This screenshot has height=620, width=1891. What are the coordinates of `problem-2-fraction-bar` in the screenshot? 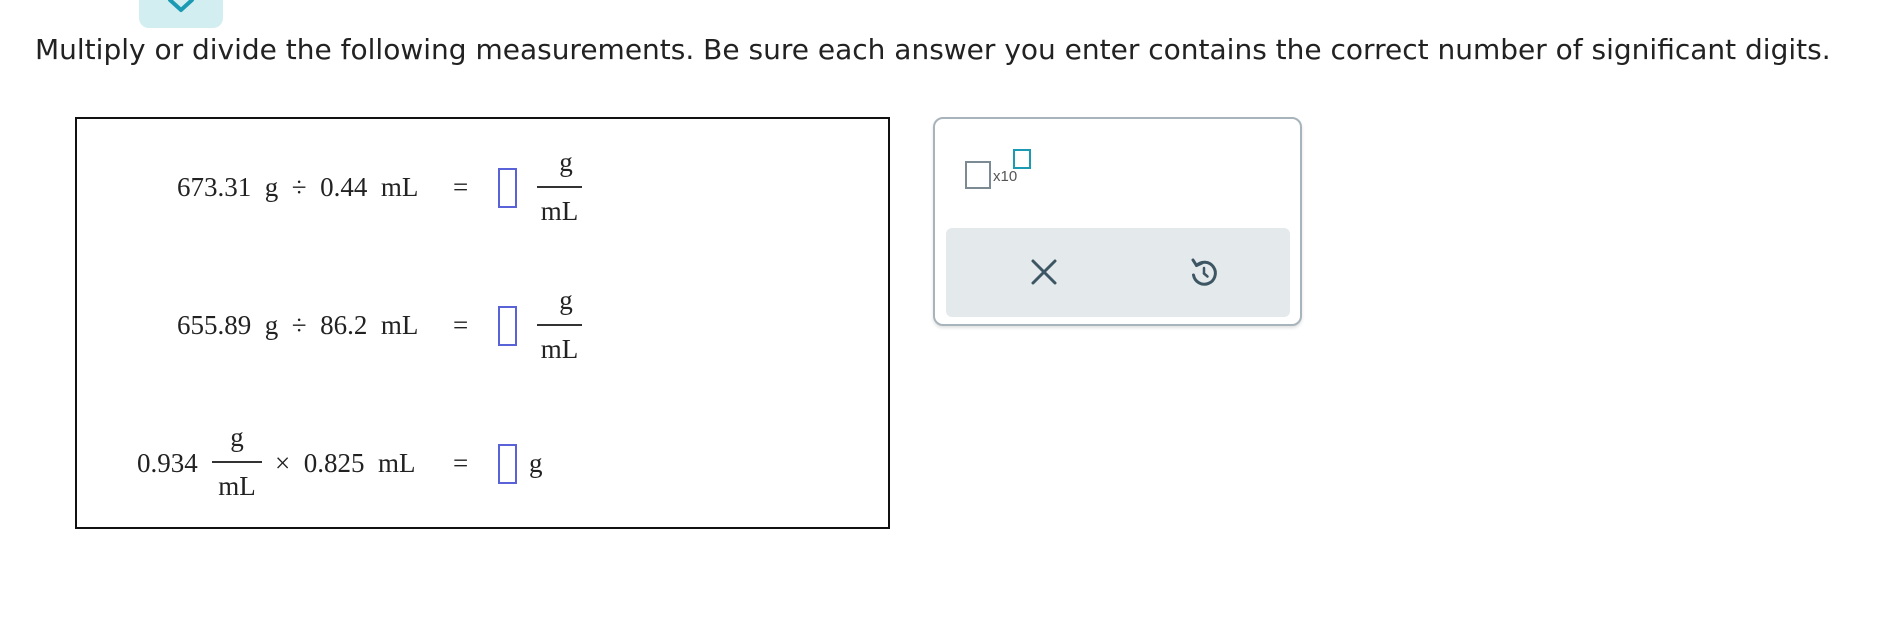 It's located at (559, 325).